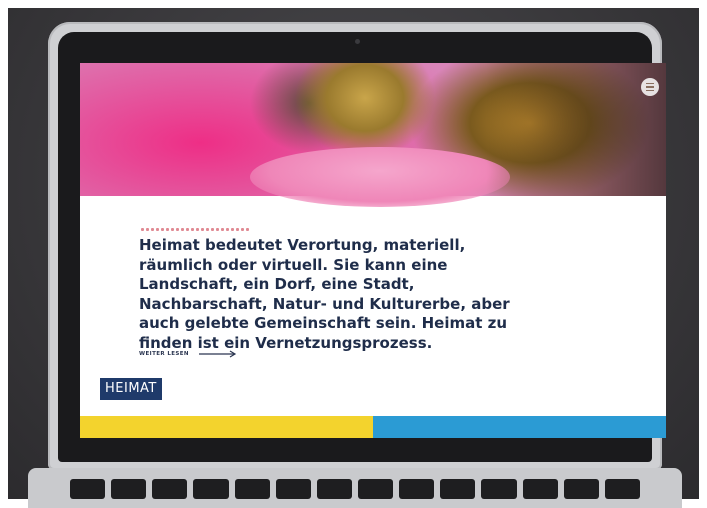  Describe the element at coordinates (131, 389) in the screenshot. I see `heimat-logo-badge: HEIMAT` at that location.